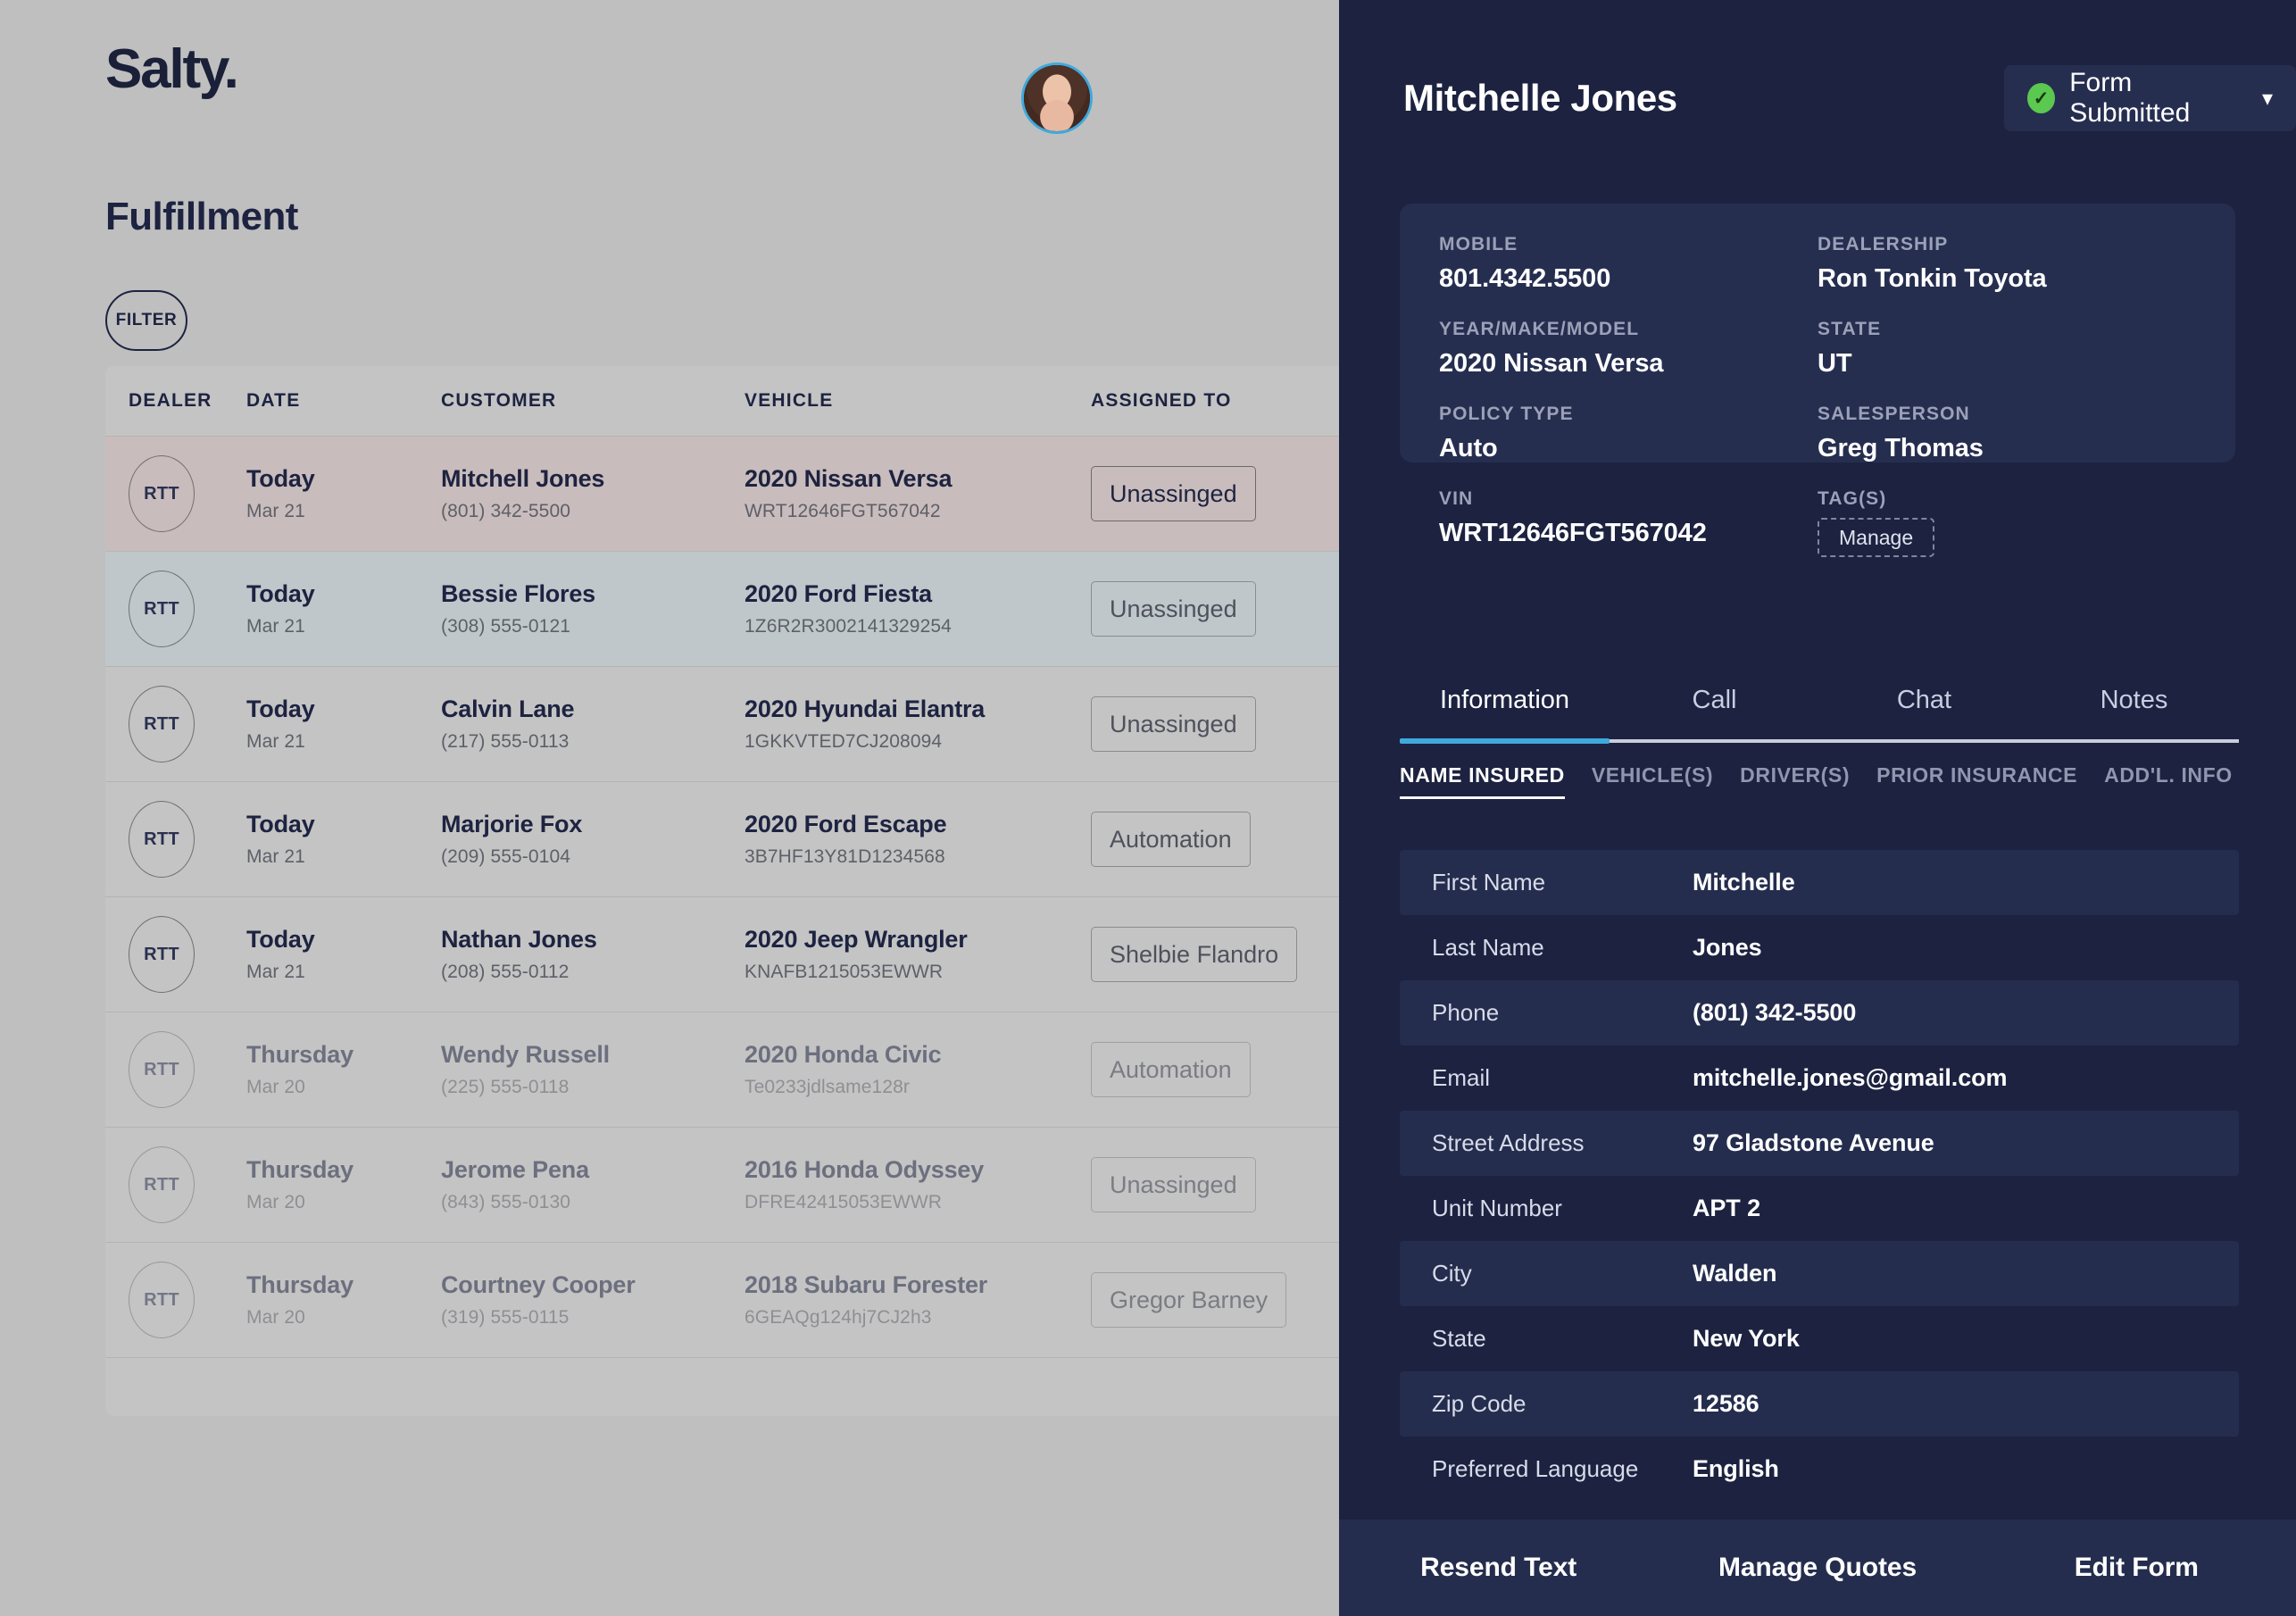 Image resolution: width=2296 pixels, height=1616 pixels. Describe the element at coordinates (1819, 948) in the screenshot. I see `field-row: Last Name Jones` at that location.